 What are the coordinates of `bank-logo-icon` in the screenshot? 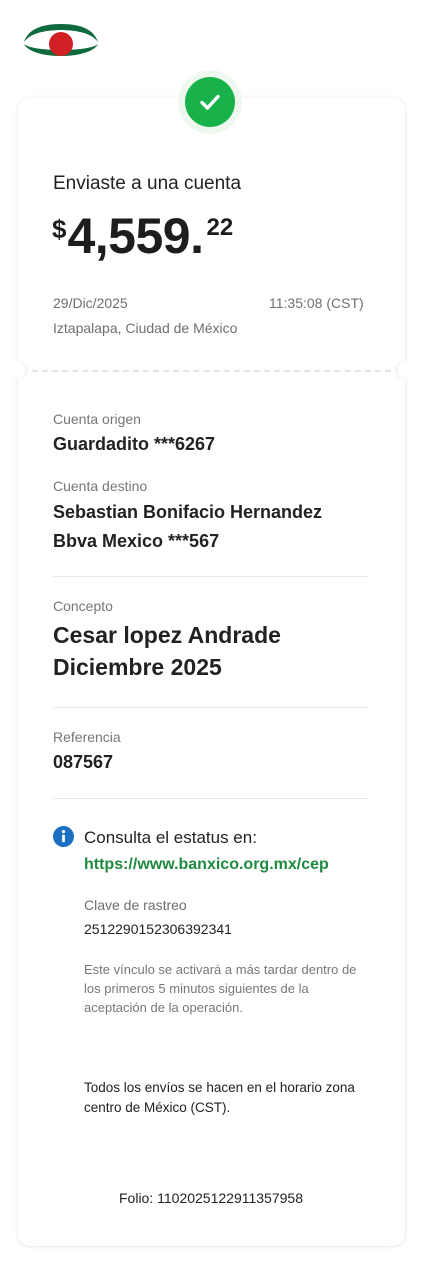 It's located at (61, 40).